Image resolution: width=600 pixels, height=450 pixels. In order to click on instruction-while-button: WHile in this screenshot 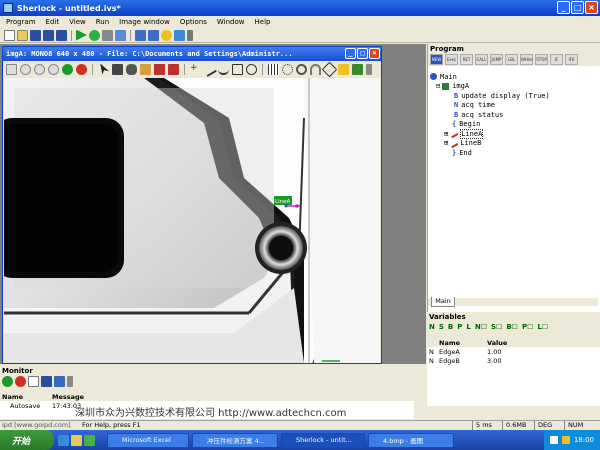, I will do `click(526, 59)`.